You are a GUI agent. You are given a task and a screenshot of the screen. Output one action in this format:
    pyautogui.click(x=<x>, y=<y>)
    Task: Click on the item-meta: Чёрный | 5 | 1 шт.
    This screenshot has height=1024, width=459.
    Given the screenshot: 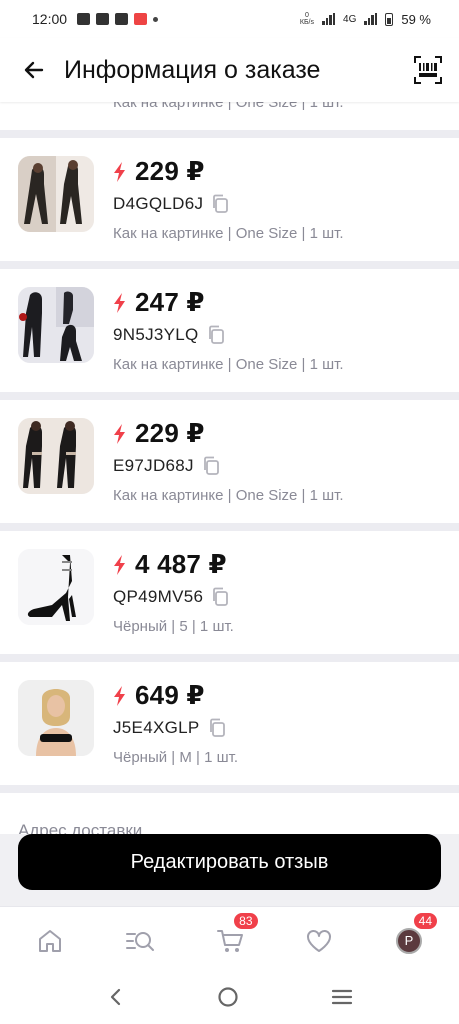 What is the action you would take?
    pyautogui.click(x=173, y=626)
    